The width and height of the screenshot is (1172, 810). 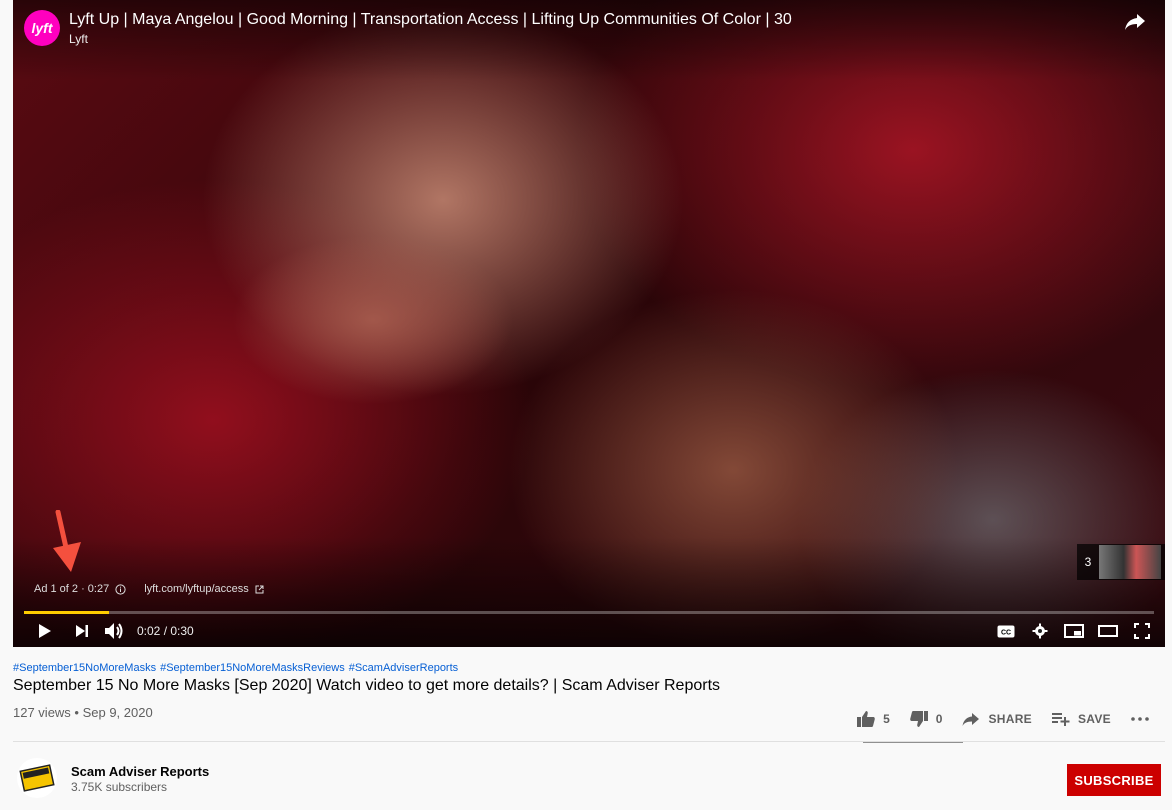 What do you see at coordinates (196, 589) in the screenshot?
I see `ad-link: lyft.com/lyftup/access` at bounding box center [196, 589].